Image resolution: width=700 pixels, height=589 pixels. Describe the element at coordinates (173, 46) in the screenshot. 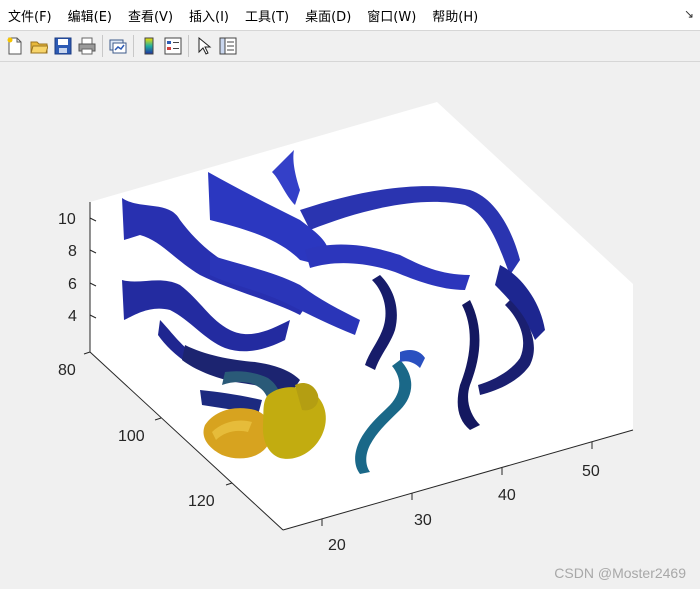

I see `insert-legend-icon` at that location.